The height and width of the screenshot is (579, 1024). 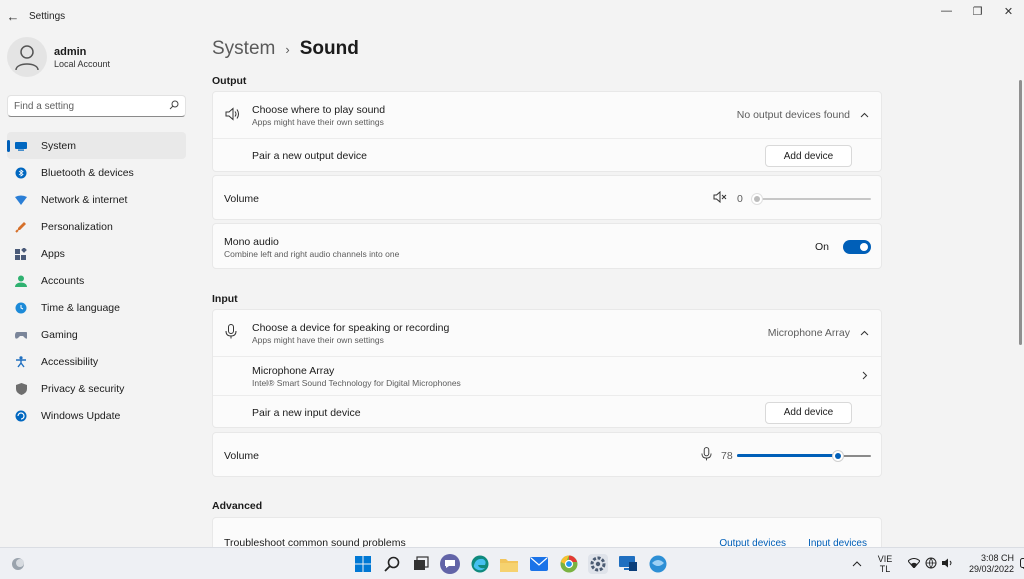 What do you see at coordinates (59, 145) in the screenshot?
I see `sidebar-item-label: System` at bounding box center [59, 145].